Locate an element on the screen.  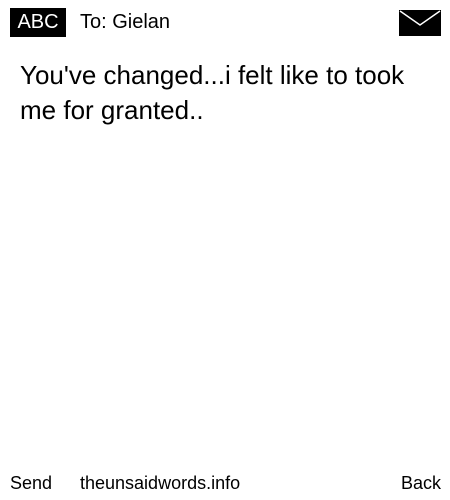
back-button: Back is located at coordinates (421, 483).